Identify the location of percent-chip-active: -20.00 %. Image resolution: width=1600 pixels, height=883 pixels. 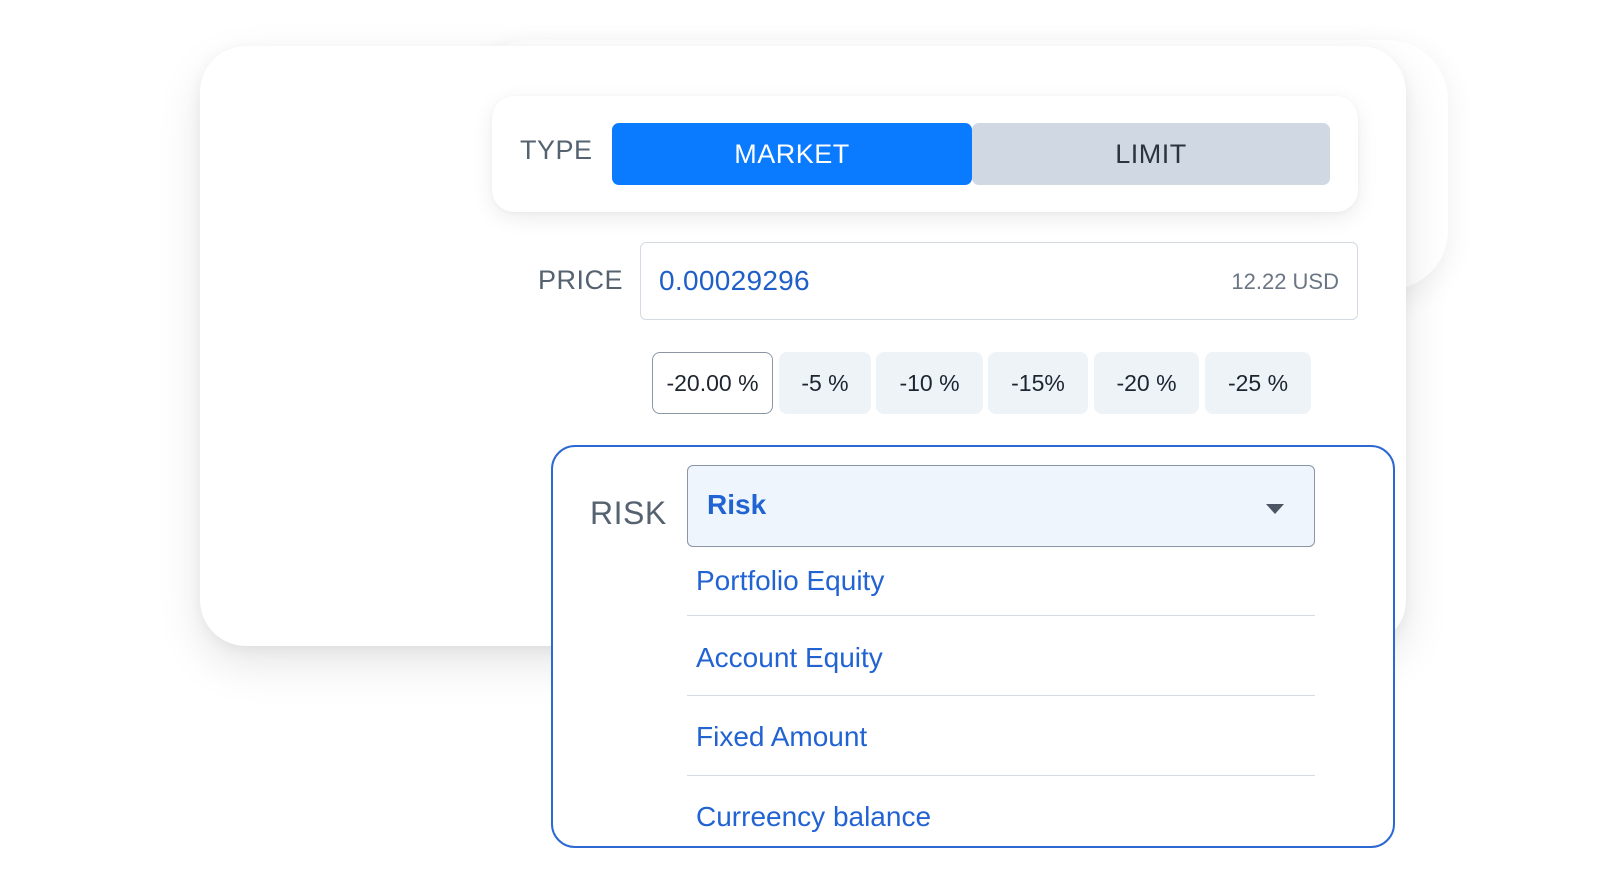
(712, 383).